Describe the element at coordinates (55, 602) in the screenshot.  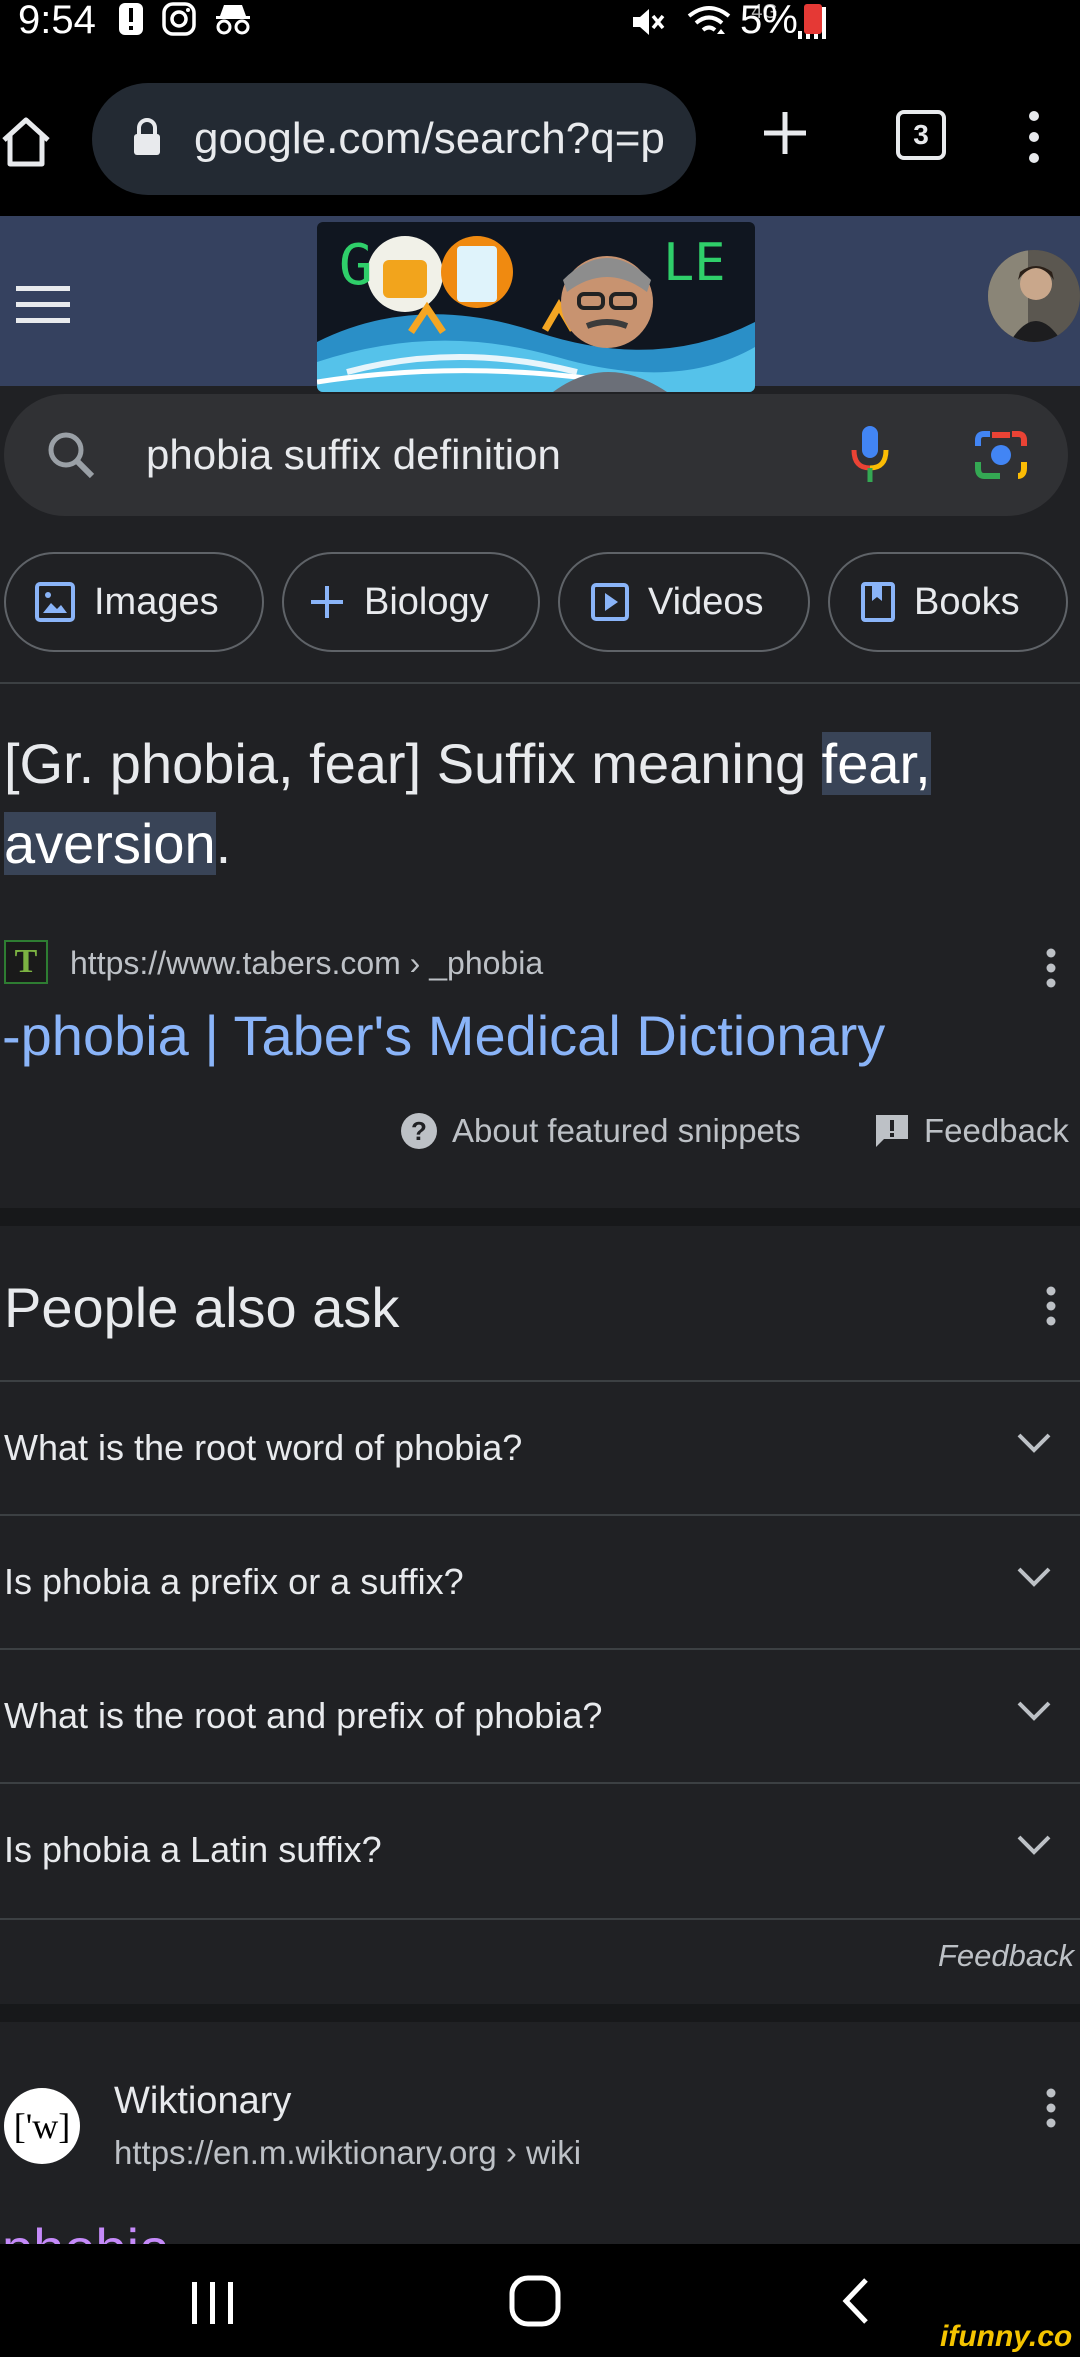
I see `image-icon` at that location.